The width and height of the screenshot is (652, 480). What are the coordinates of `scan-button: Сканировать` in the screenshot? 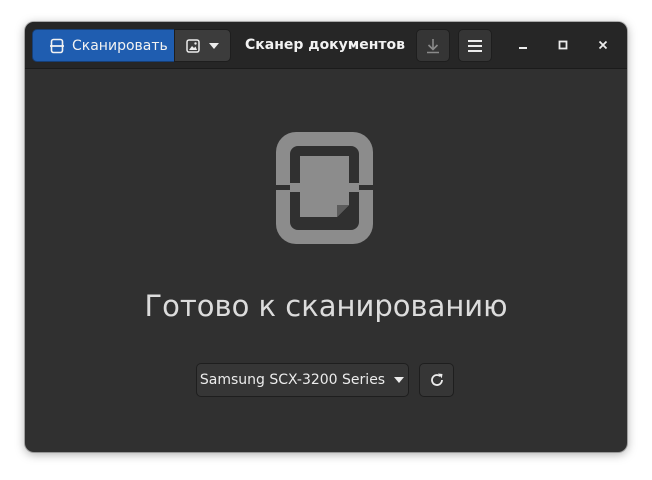 It's located at (103, 45).